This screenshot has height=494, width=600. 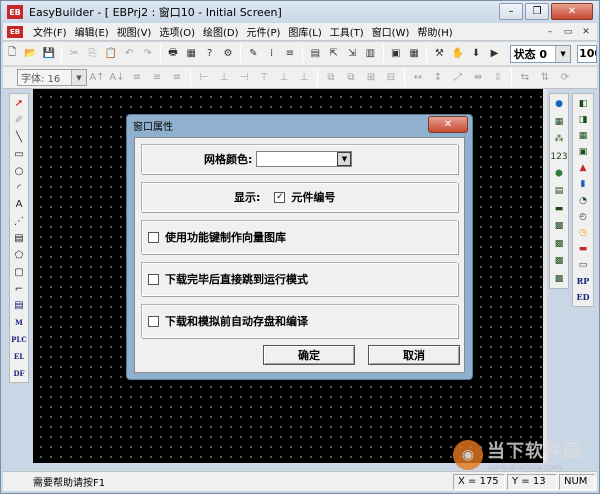 What do you see at coordinates (583, 151) in the screenshot?
I see `switch-icon: ▣` at bounding box center [583, 151].